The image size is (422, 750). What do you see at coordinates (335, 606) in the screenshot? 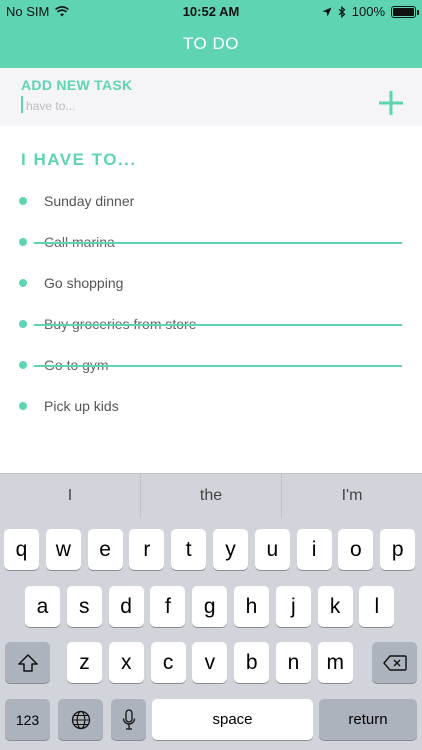
I see `key-k: k` at bounding box center [335, 606].